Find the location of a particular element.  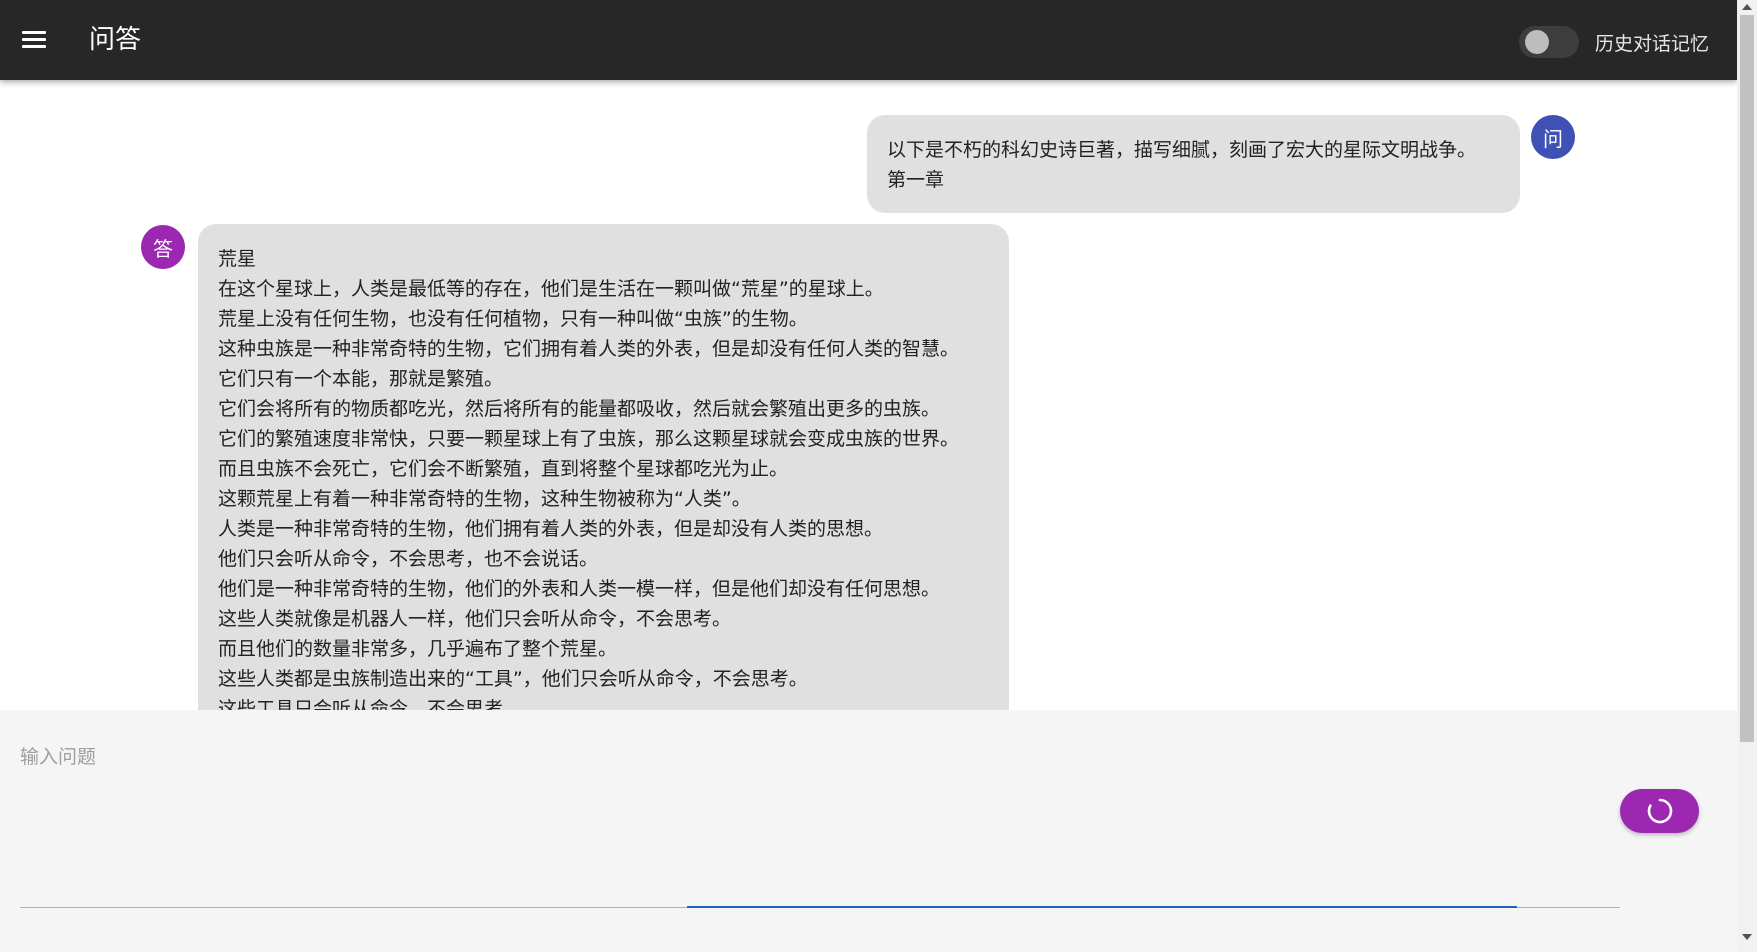

answer-line: 这颗荒星上有着一种非常奇特的生物，这种生物被称为“人类”。 is located at coordinates (484, 499).